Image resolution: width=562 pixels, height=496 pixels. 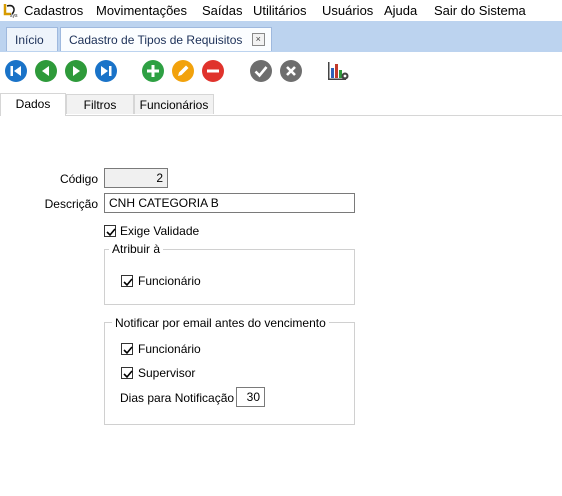 What do you see at coordinates (153, 71) in the screenshot?
I see `add-record-icon` at bounding box center [153, 71].